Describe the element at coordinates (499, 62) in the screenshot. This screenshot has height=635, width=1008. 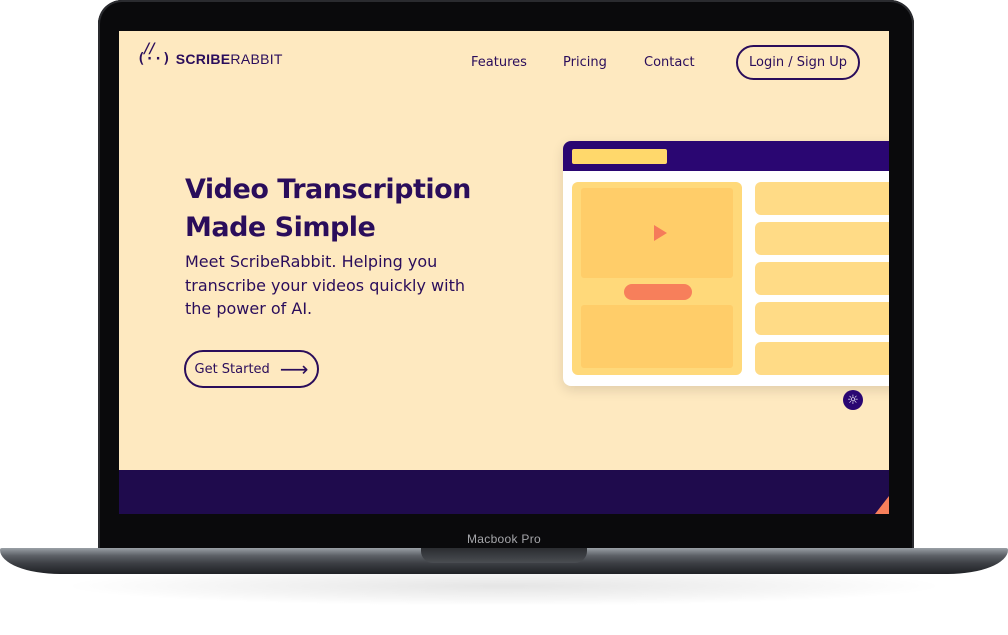
I see `nav-link-features: Features` at that location.